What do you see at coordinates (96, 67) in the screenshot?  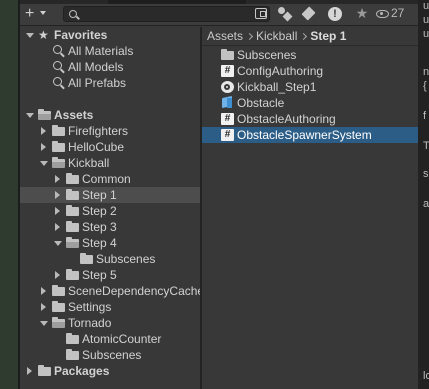 I see `tree-item-label: All Models` at bounding box center [96, 67].